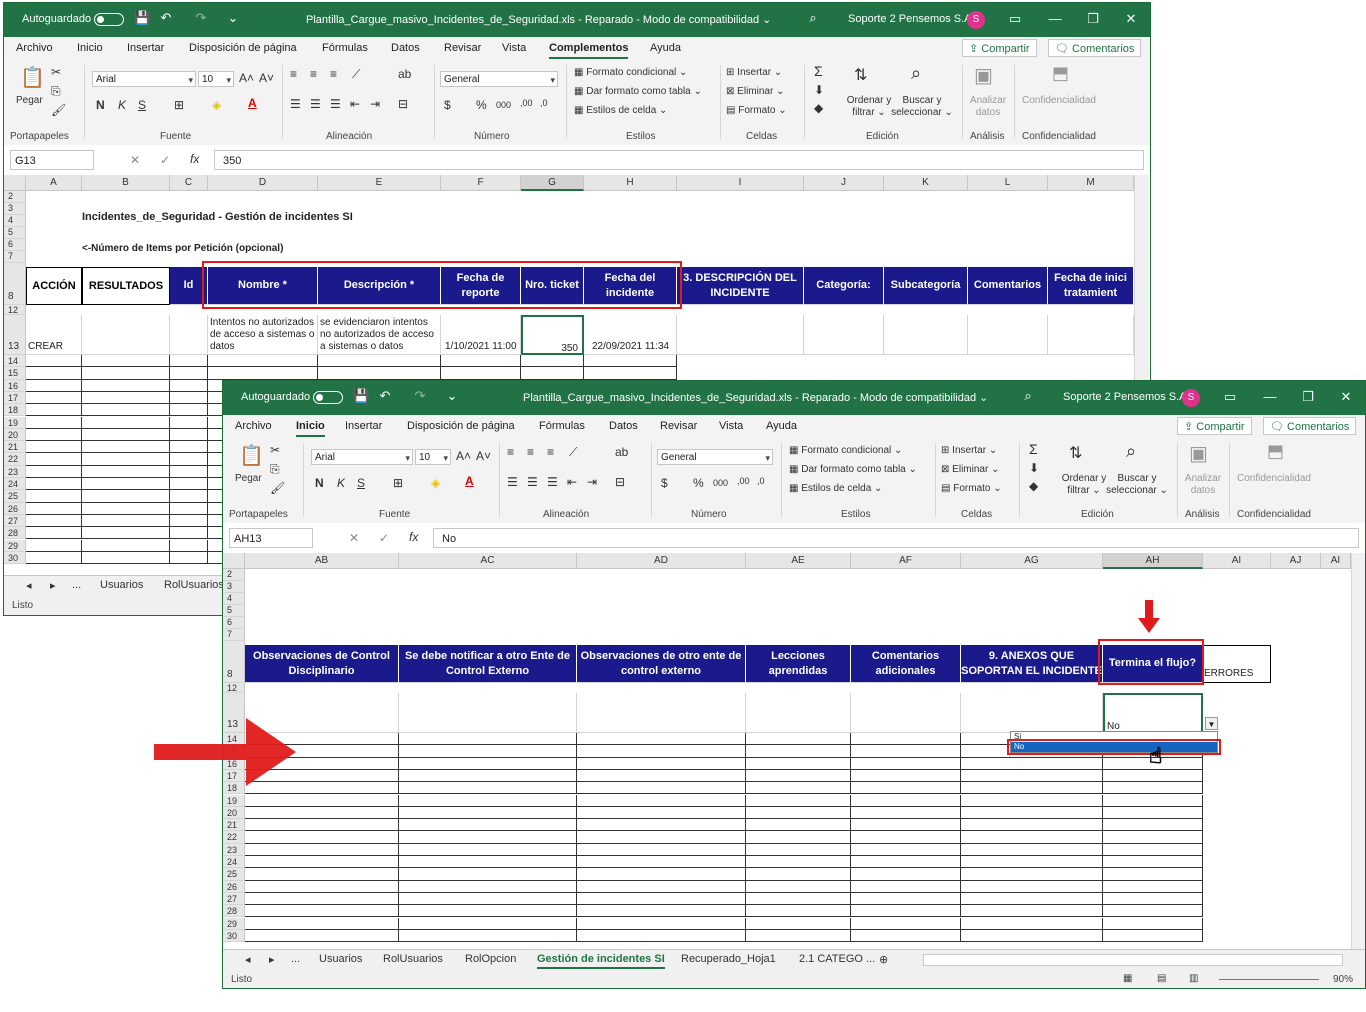  What do you see at coordinates (1203, 485) in the screenshot?
I see `analyze-data-label: Analizar datos` at bounding box center [1203, 485].